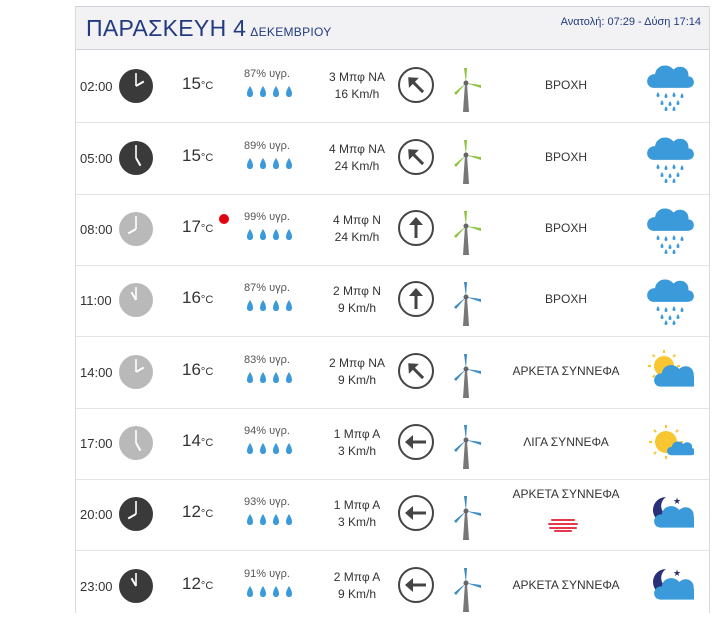  I want to click on sun-cloud-icon, so click(672, 373).